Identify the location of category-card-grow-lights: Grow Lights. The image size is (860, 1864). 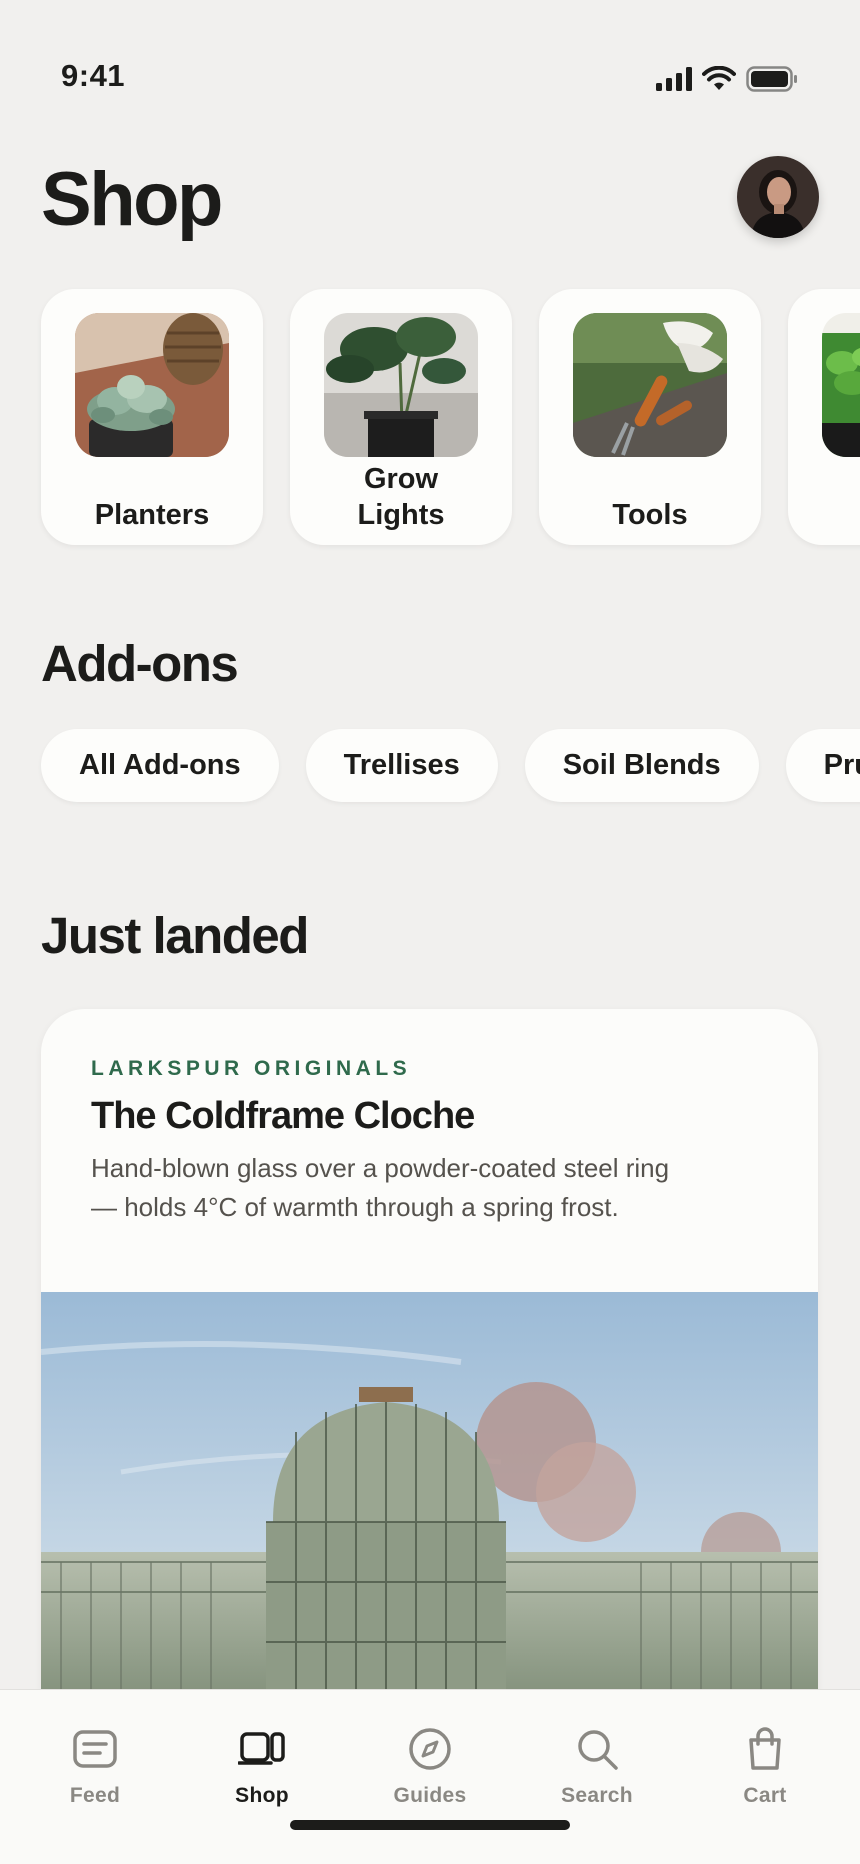
(401, 417).